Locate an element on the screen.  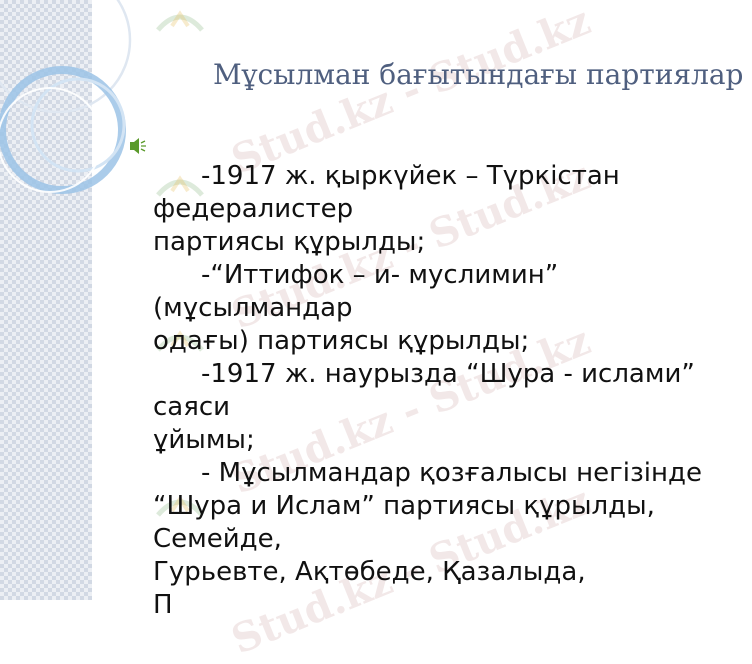
body-line: одағы) партиясы құрылды; is located at coordinates (341, 341).